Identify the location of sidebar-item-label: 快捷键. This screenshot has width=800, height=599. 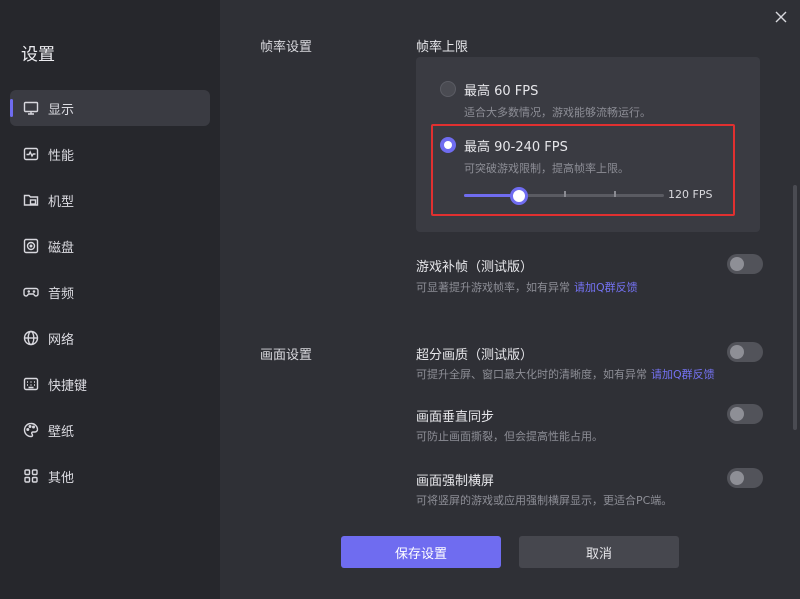
(68, 386).